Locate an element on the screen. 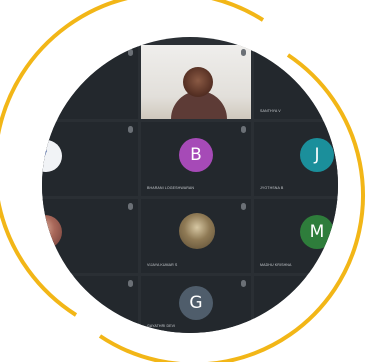 This screenshot has width=379, height=362. participant-tile: VIJAYA KUMAR S is located at coordinates (196, 236).